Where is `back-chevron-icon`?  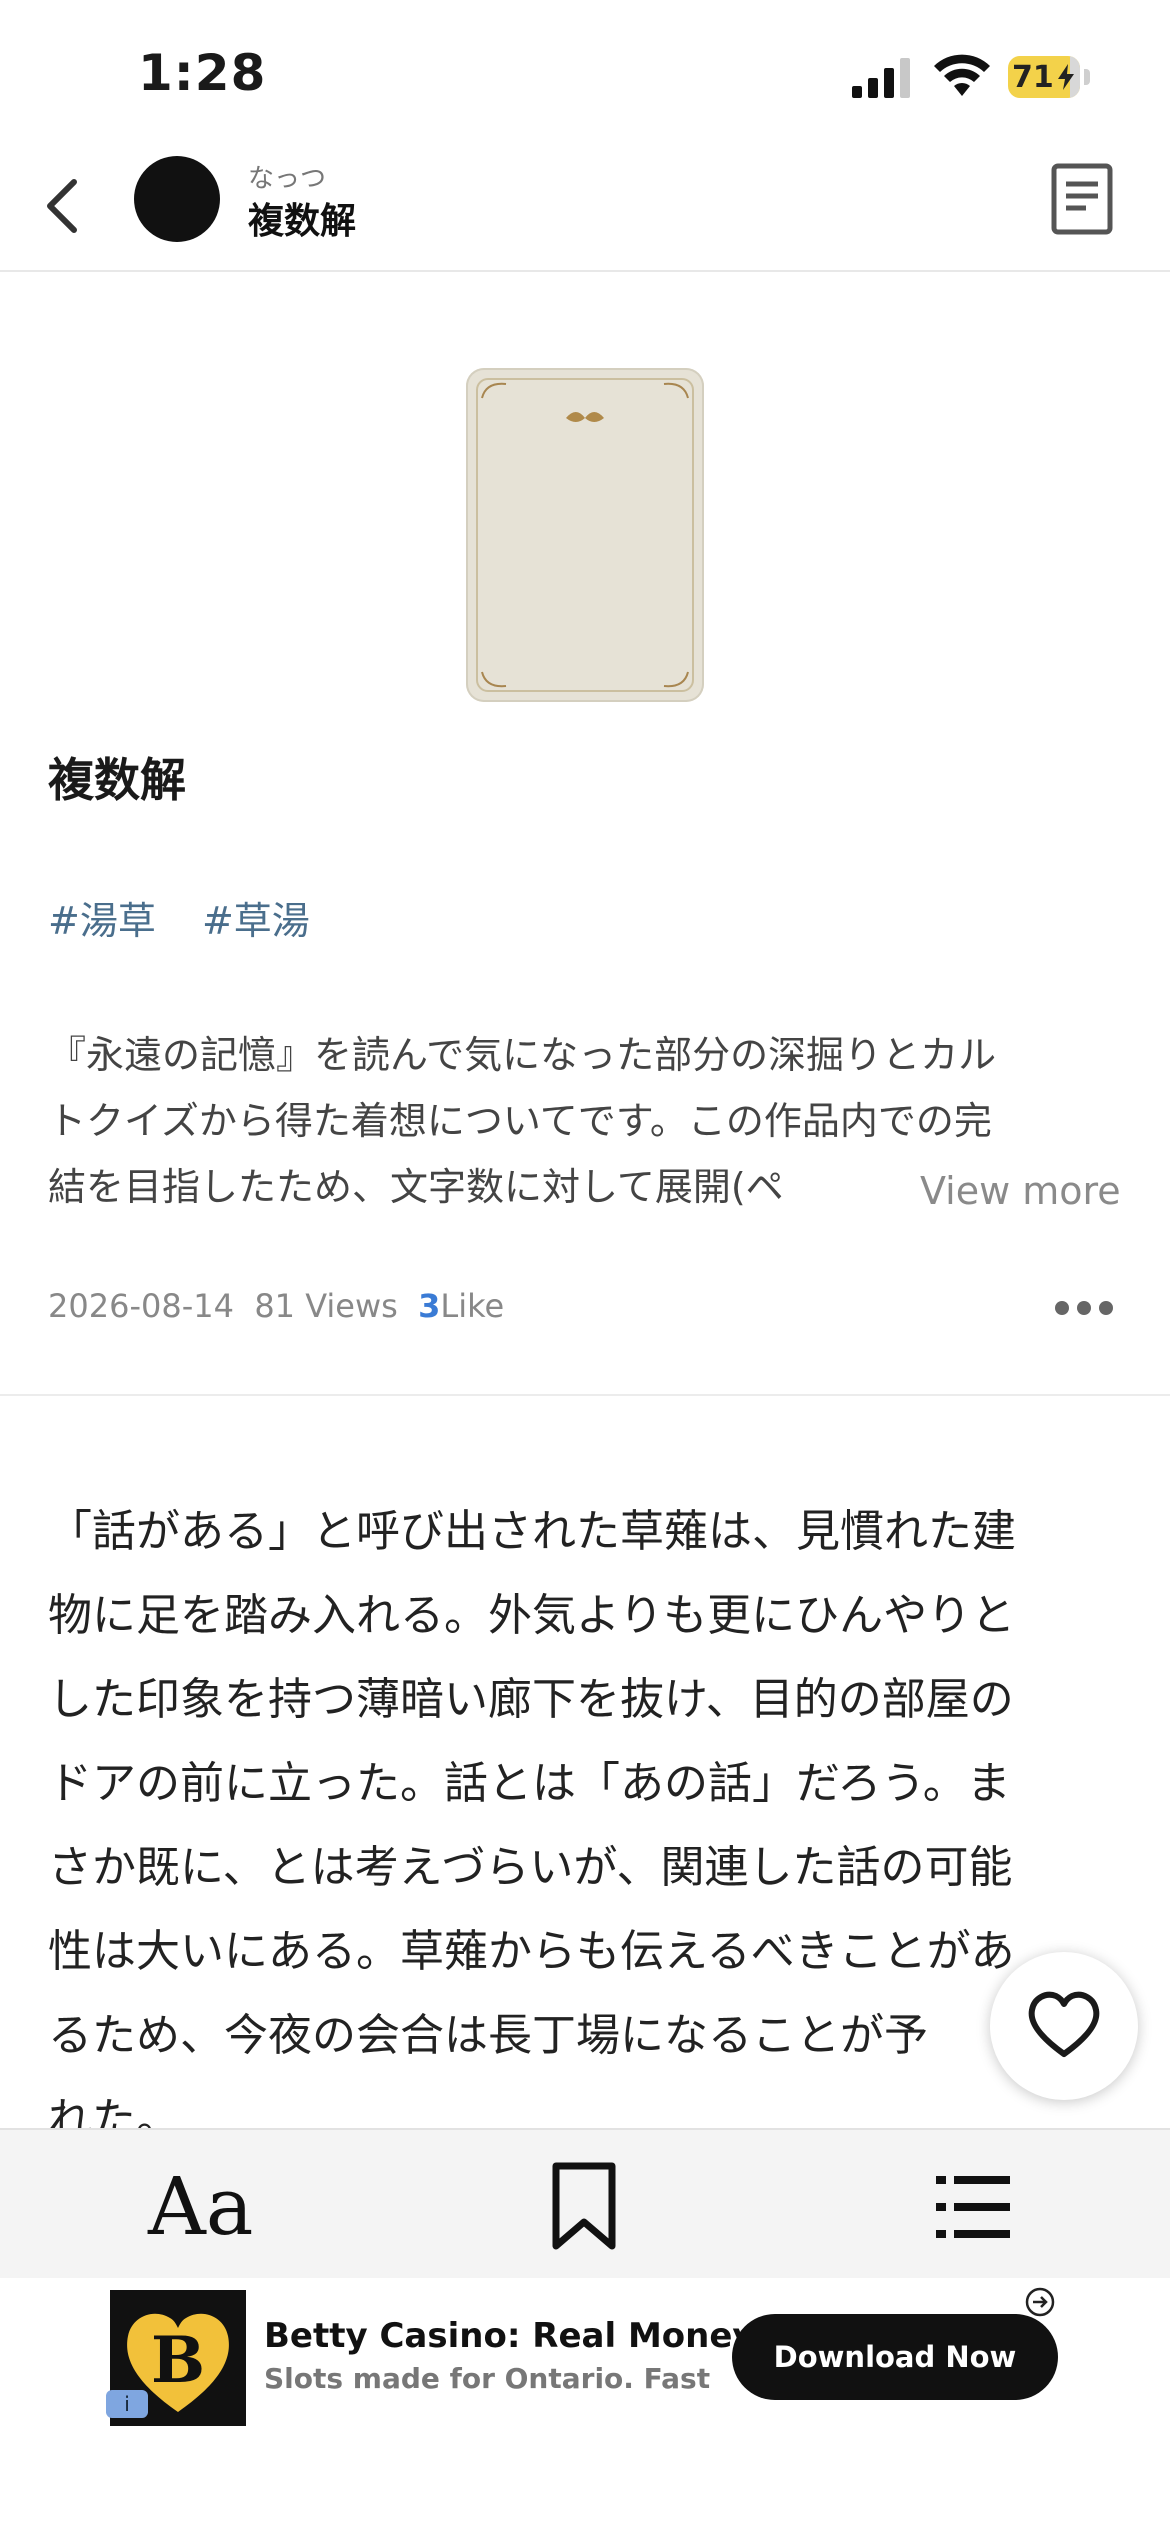
back-chevron-icon is located at coordinates (63, 206).